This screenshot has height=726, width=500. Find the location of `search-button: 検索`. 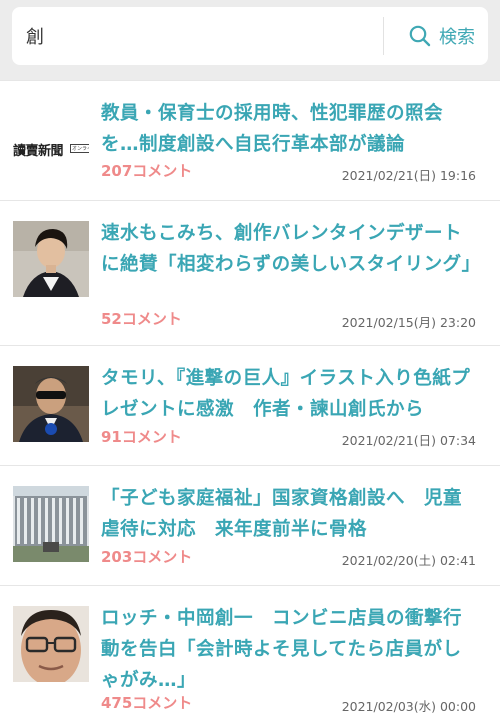

search-button: 検索 is located at coordinates (442, 36).